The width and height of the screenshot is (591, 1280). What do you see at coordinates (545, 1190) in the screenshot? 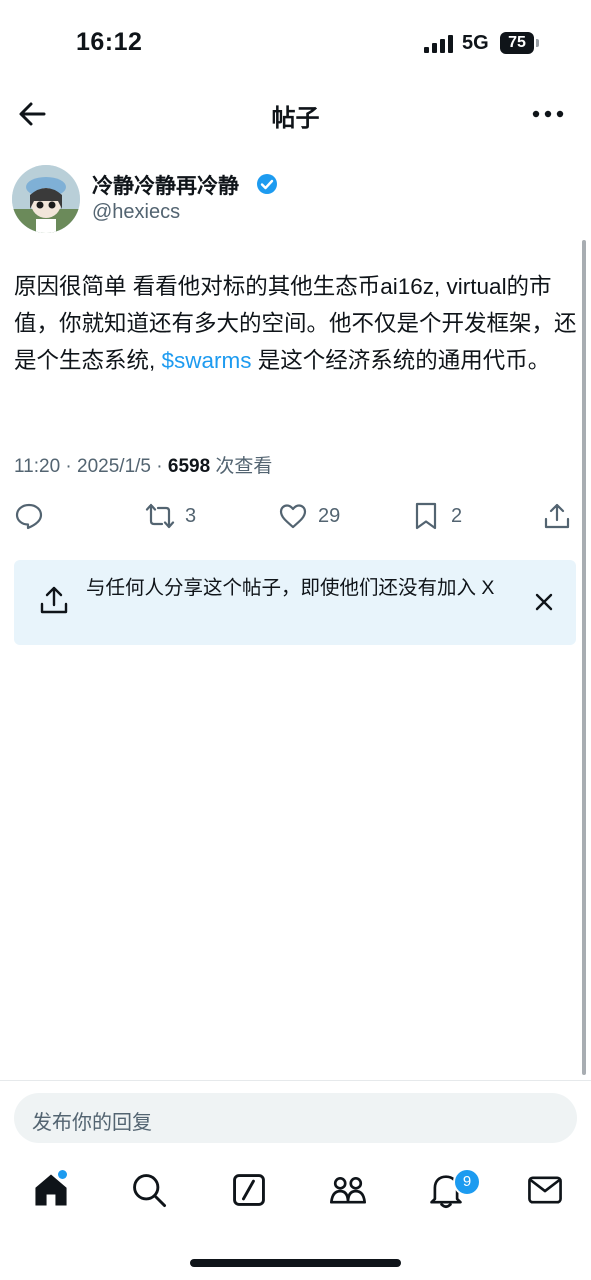
I see `messages-tab-icon` at bounding box center [545, 1190].